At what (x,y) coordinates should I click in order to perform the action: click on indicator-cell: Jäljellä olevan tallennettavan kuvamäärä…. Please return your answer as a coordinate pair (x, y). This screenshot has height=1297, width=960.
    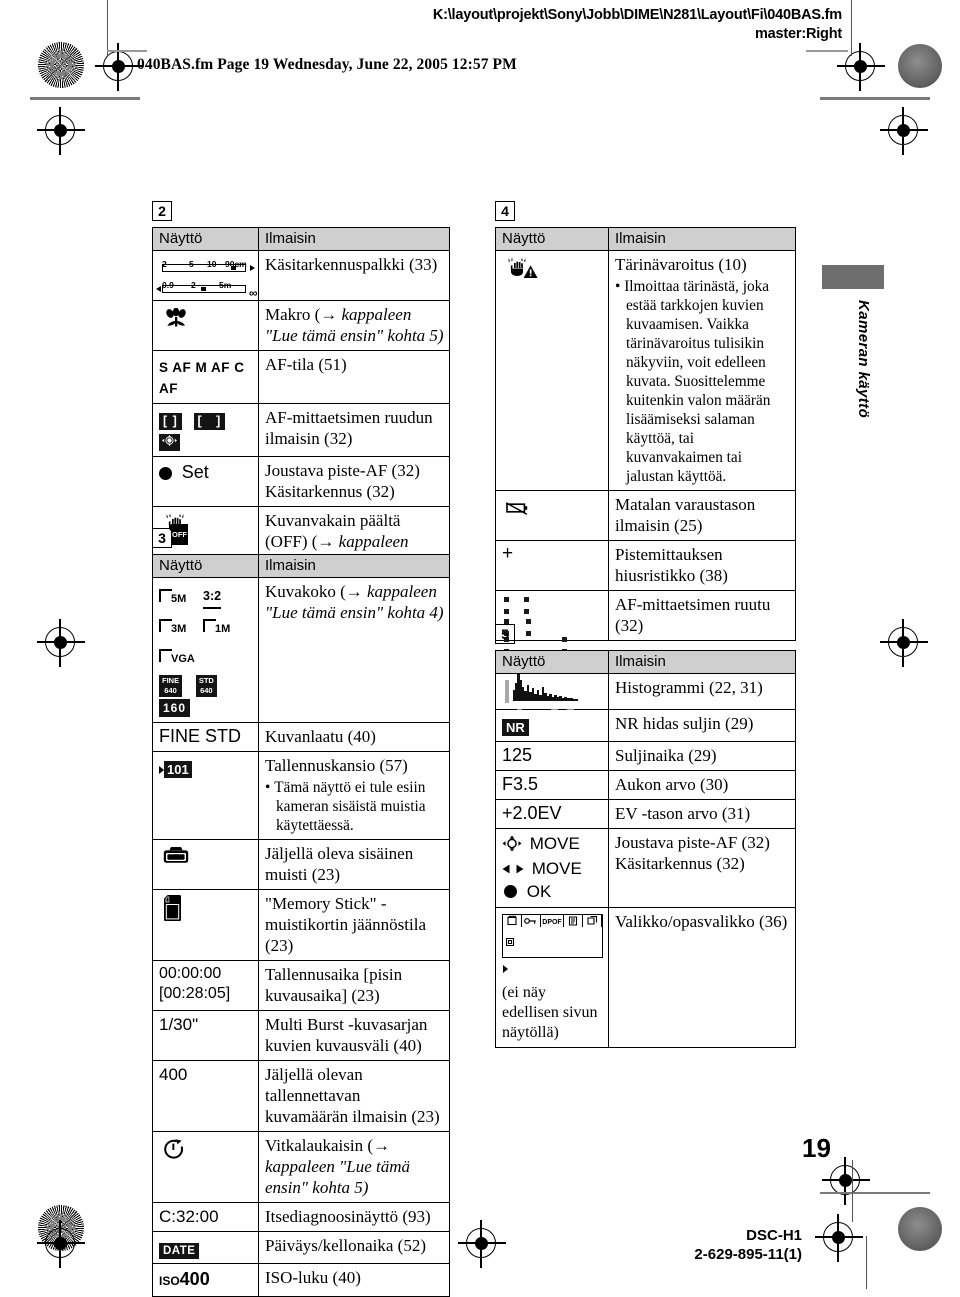
    Looking at the image, I should click on (354, 1095).